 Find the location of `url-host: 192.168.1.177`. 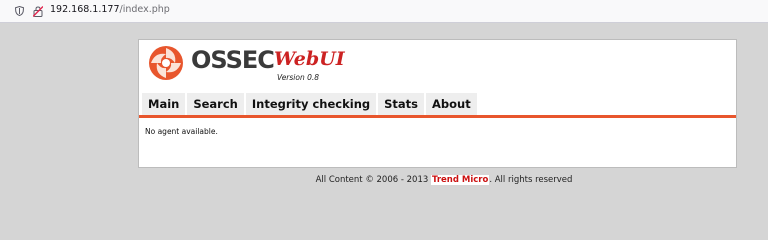

url-host: 192.168.1.177 is located at coordinates (85, 9).